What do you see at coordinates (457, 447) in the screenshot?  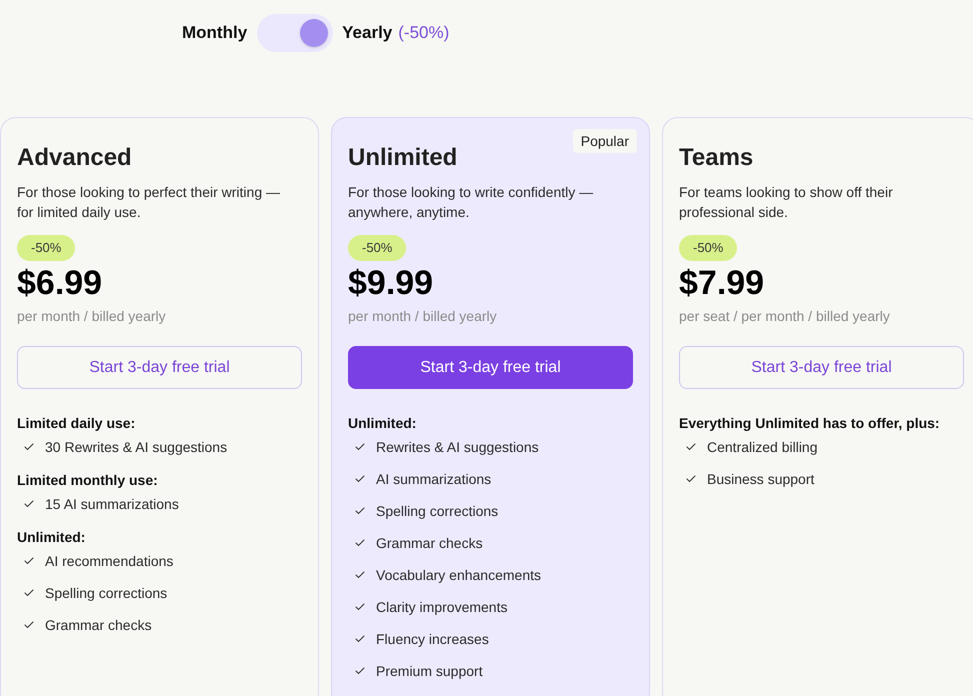 I see `feature-label: Rewrites & AI suggestions` at bounding box center [457, 447].